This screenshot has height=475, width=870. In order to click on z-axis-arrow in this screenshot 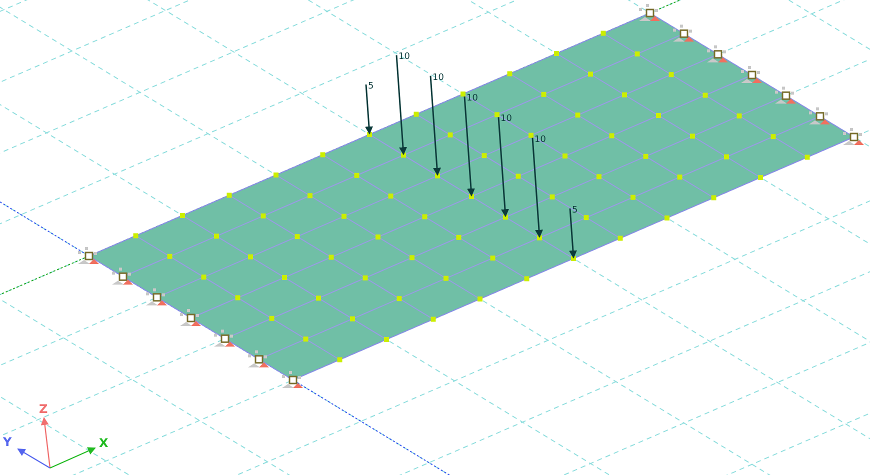, I will do `click(45, 442)`.